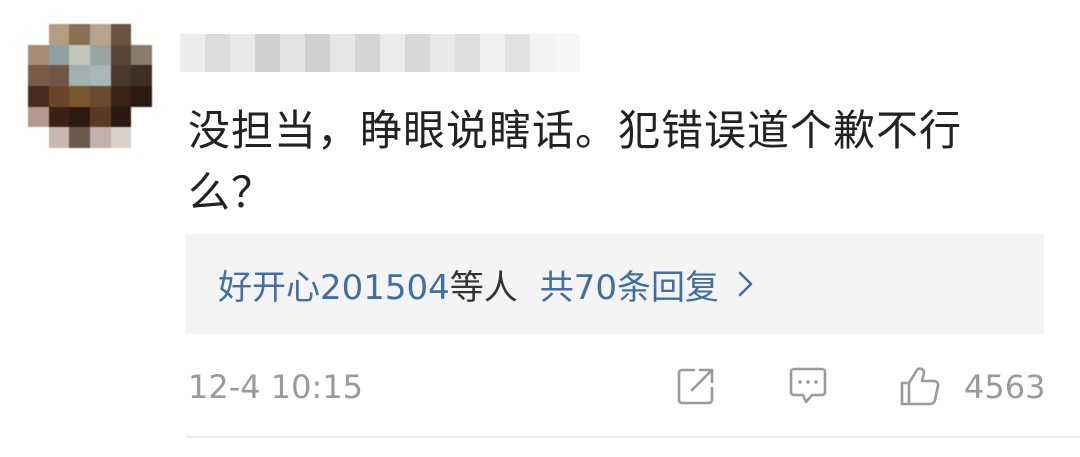  What do you see at coordinates (808, 386) in the screenshot?
I see `comment-icon` at bounding box center [808, 386].